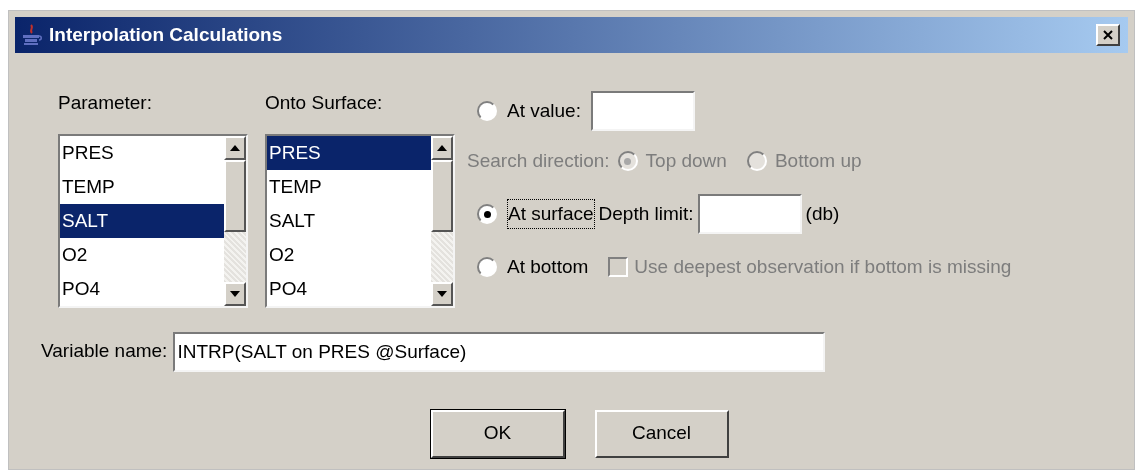 The height and width of the screenshot is (470, 1135). I want to click on option-label: Top down, so click(686, 160).